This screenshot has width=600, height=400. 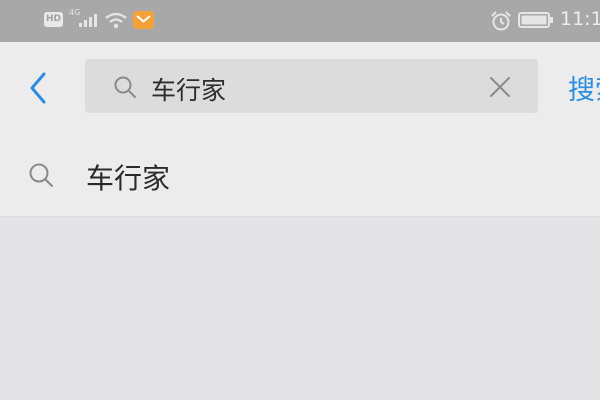 I want to click on status-bar: HD 4G 11:14, so click(x=300, y=21).